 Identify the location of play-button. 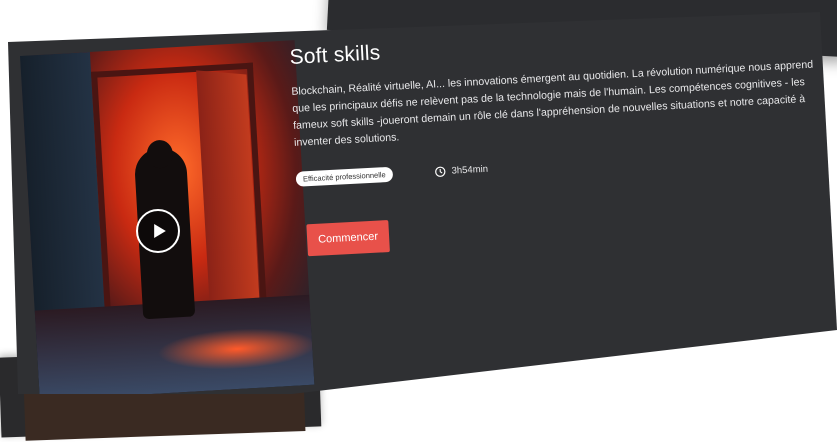
(158, 231).